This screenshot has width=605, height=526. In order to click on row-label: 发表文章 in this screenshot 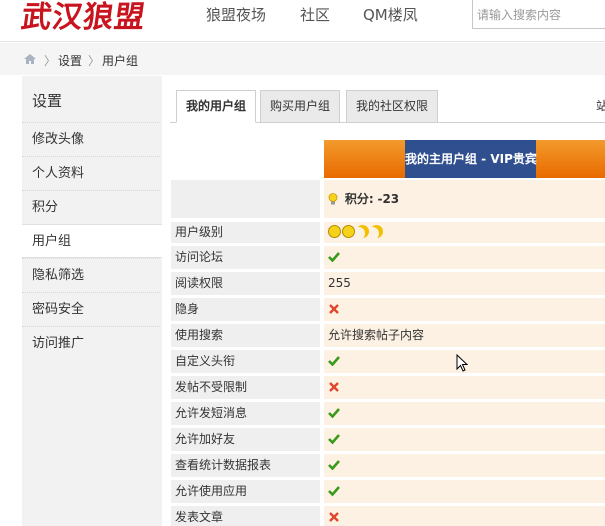, I will do `click(245, 516)`.